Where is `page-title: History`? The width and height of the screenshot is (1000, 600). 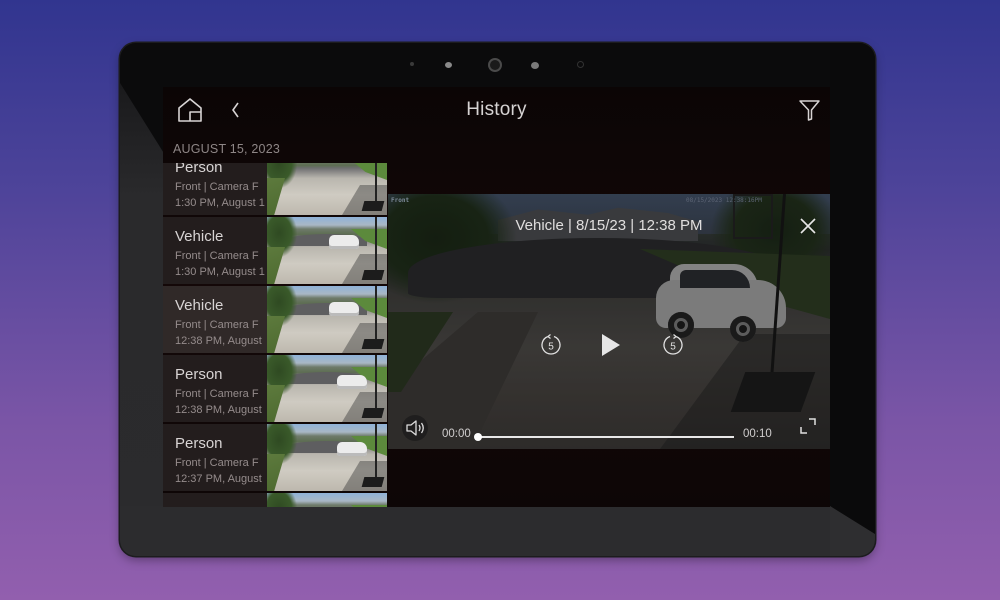
page-title: History is located at coordinates (496, 109).